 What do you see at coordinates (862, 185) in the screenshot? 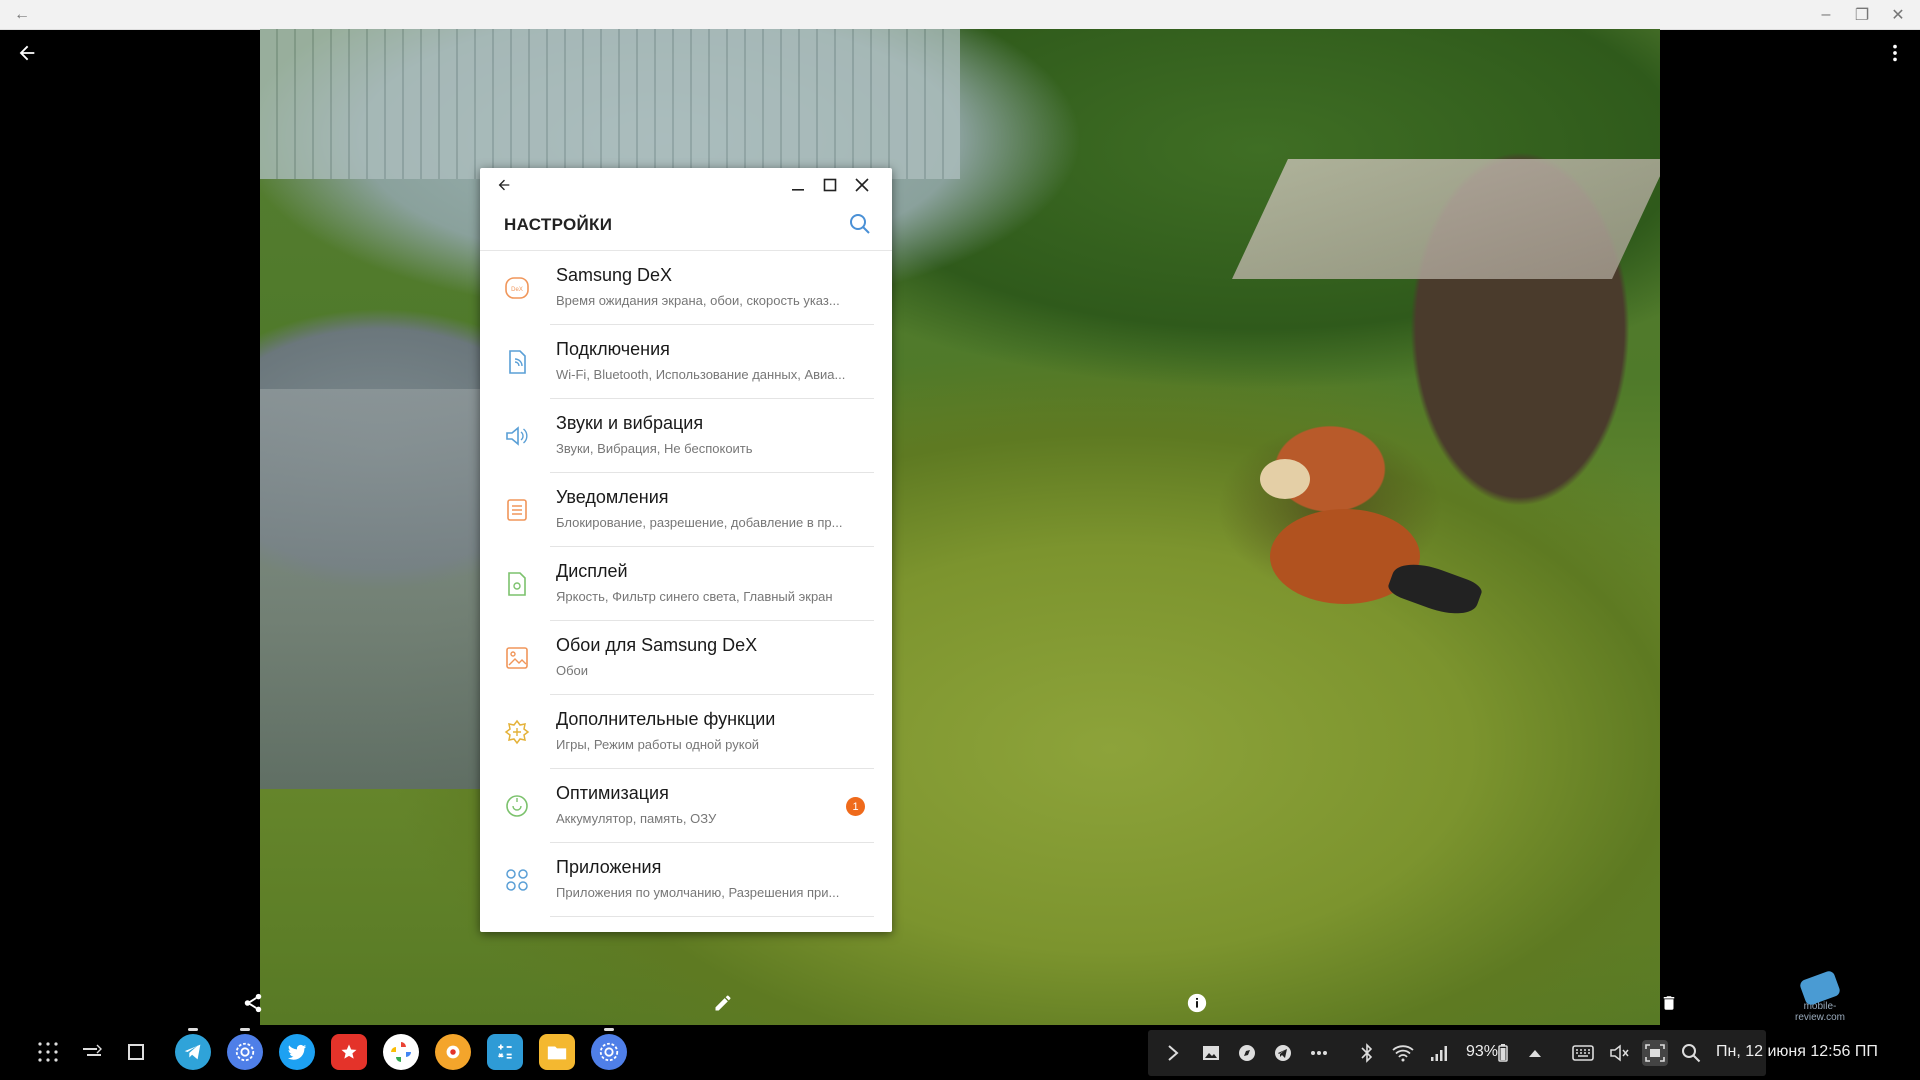
I see `settings-close-icon` at bounding box center [862, 185].